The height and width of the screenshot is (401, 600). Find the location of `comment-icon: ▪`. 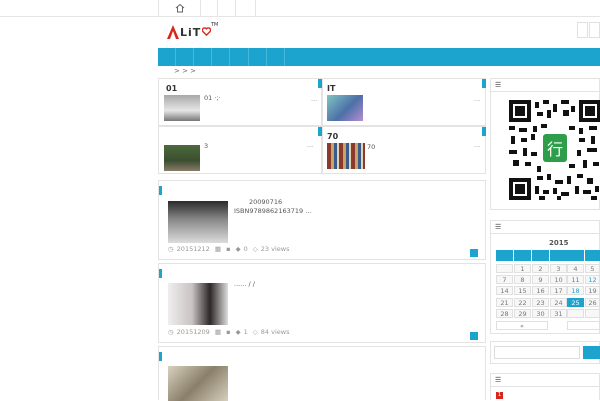

comment-icon: ▪ is located at coordinates (228, 249).